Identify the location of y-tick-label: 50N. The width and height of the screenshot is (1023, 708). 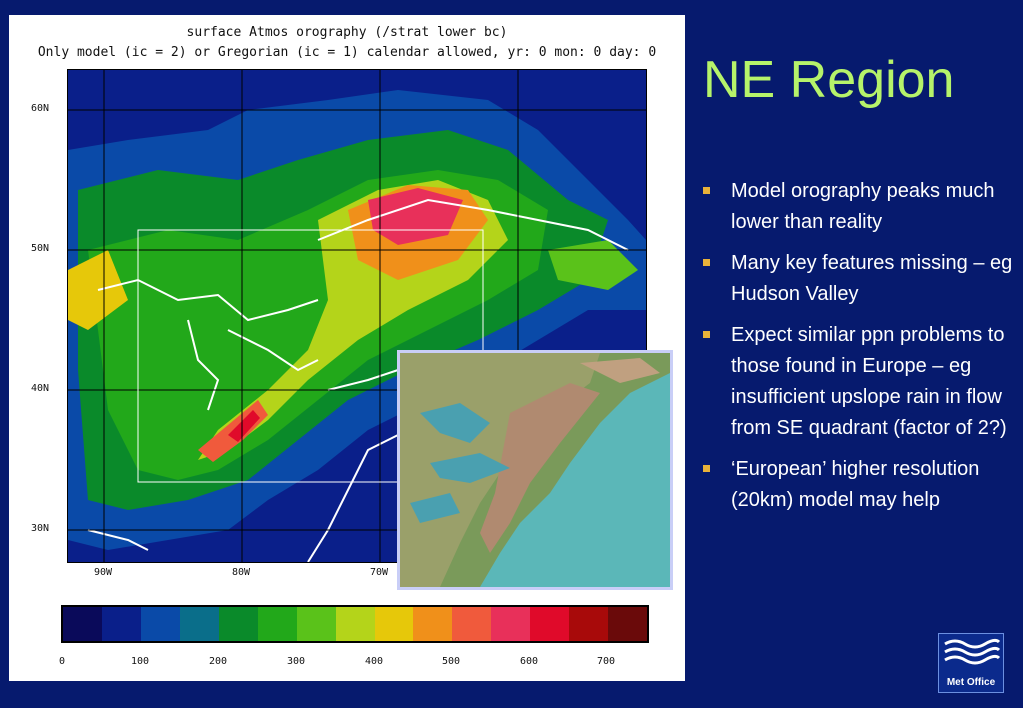
(40, 248).